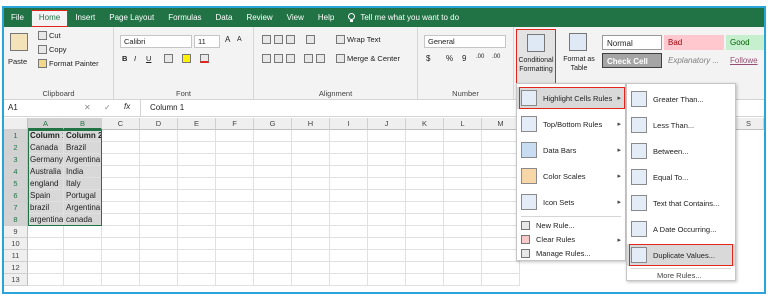 Image resolution: width=768 pixels, height=296 pixels. What do you see at coordinates (273, 136) in the screenshot?
I see `cell-g1` at bounding box center [273, 136].